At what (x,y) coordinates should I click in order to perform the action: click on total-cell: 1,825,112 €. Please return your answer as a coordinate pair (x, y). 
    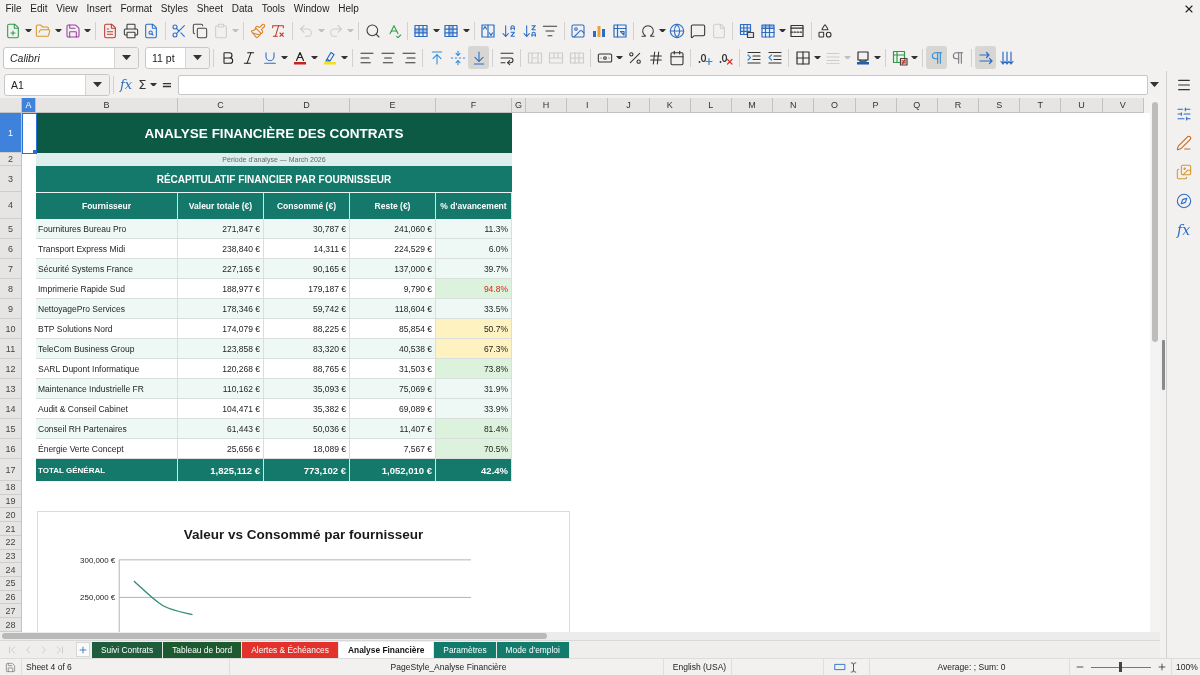
    Looking at the image, I should click on (221, 470).